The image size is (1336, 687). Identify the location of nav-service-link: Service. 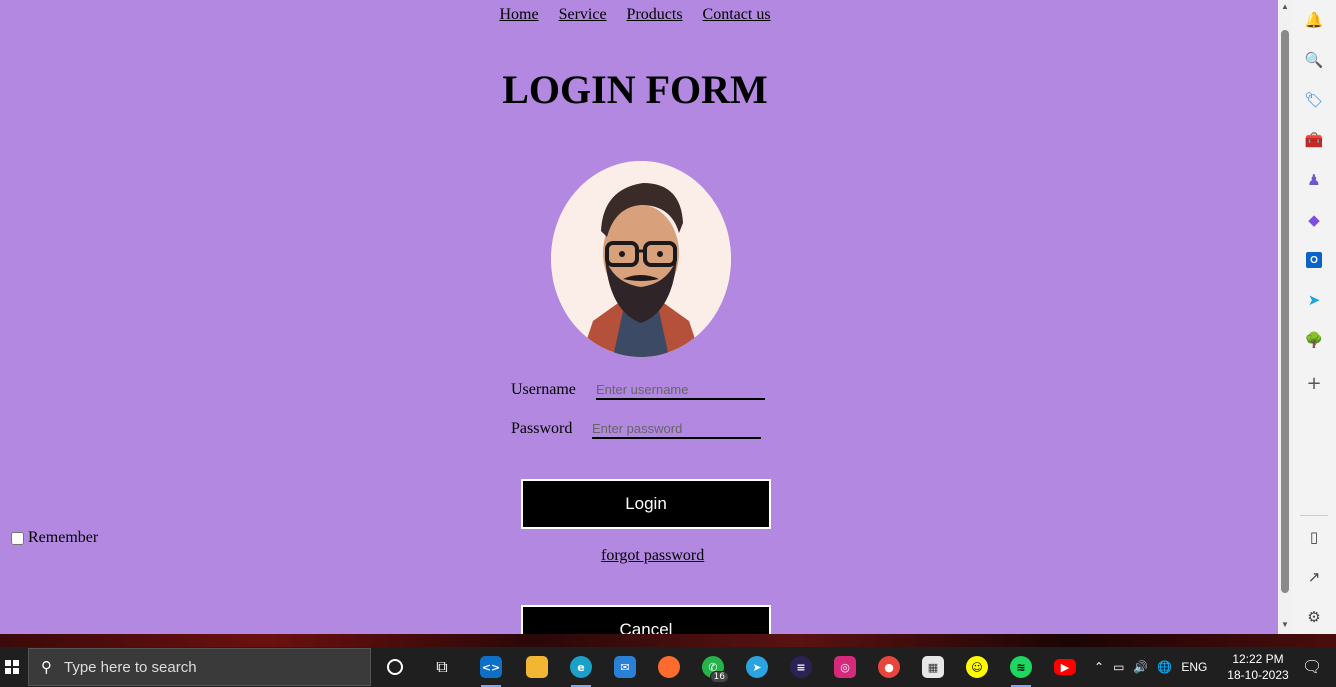
(583, 14).